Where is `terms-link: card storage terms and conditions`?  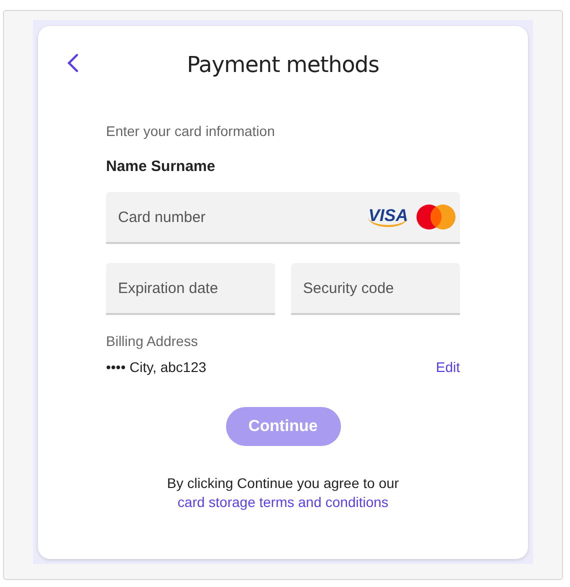
terms-link: card storage terms and conditions is located at coordinates (283, 502).